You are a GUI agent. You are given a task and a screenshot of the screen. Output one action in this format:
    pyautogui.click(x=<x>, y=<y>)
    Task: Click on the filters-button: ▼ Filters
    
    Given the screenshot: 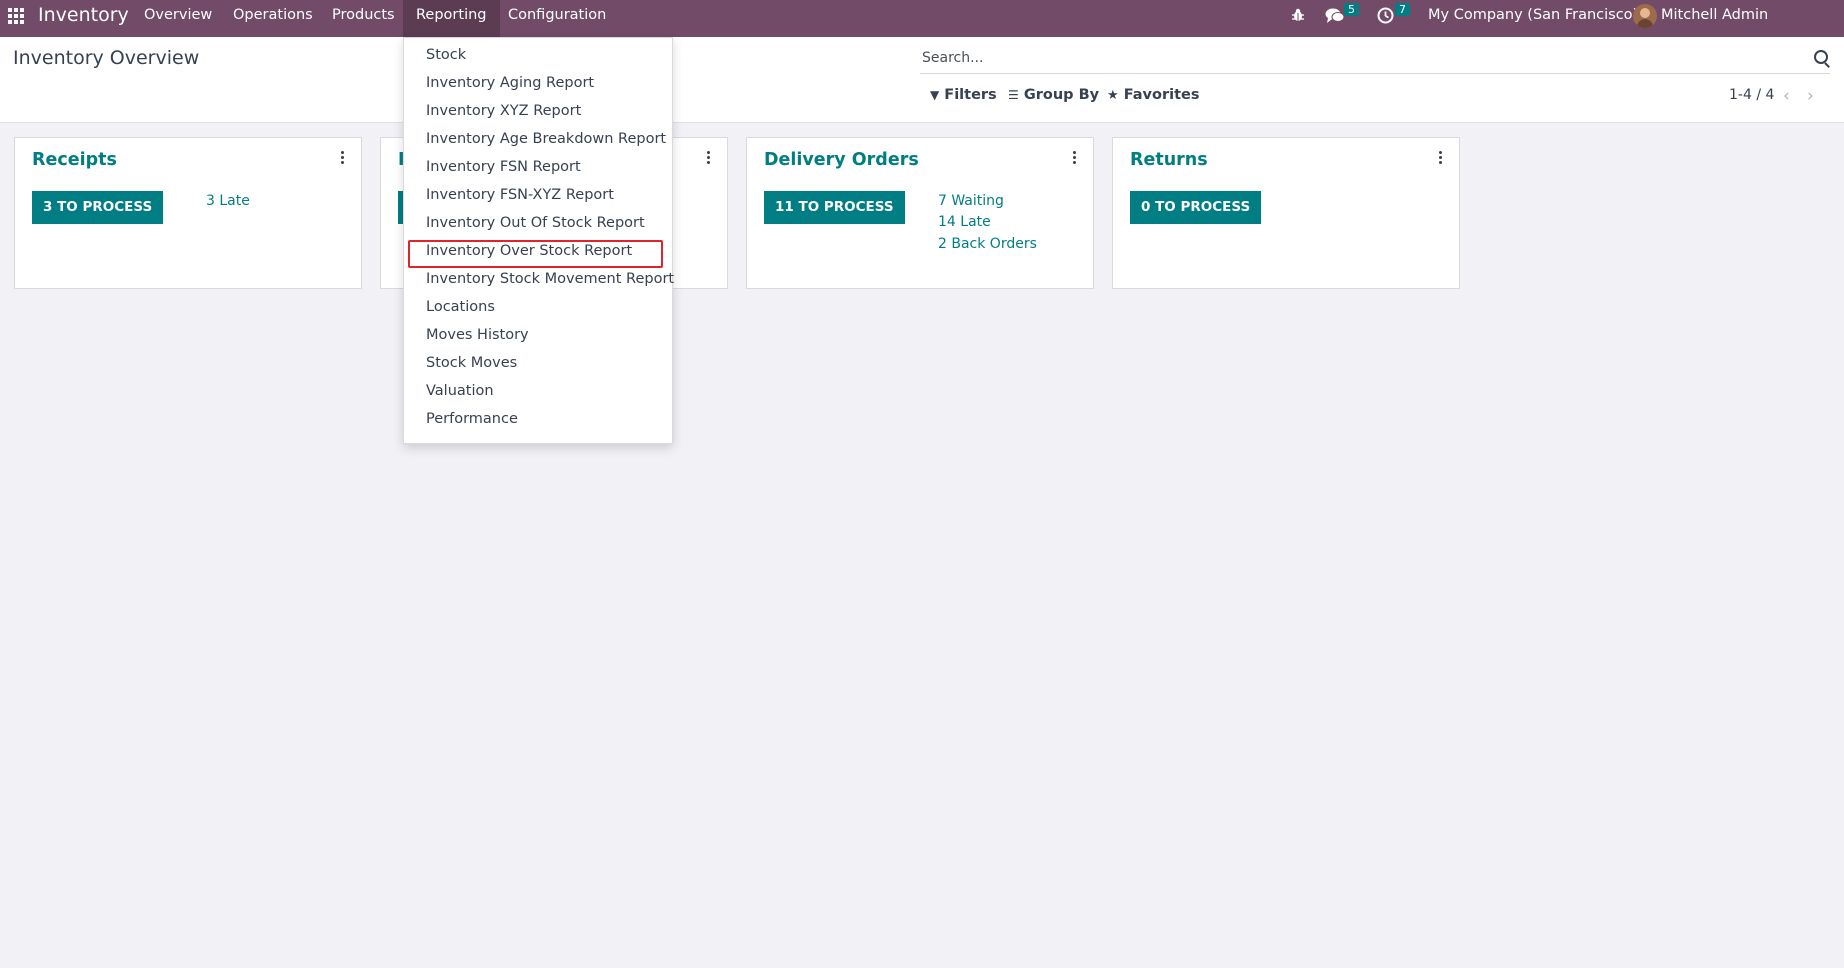 What is the action you would take?
    pyautogui.click(x=963, y=95)
    